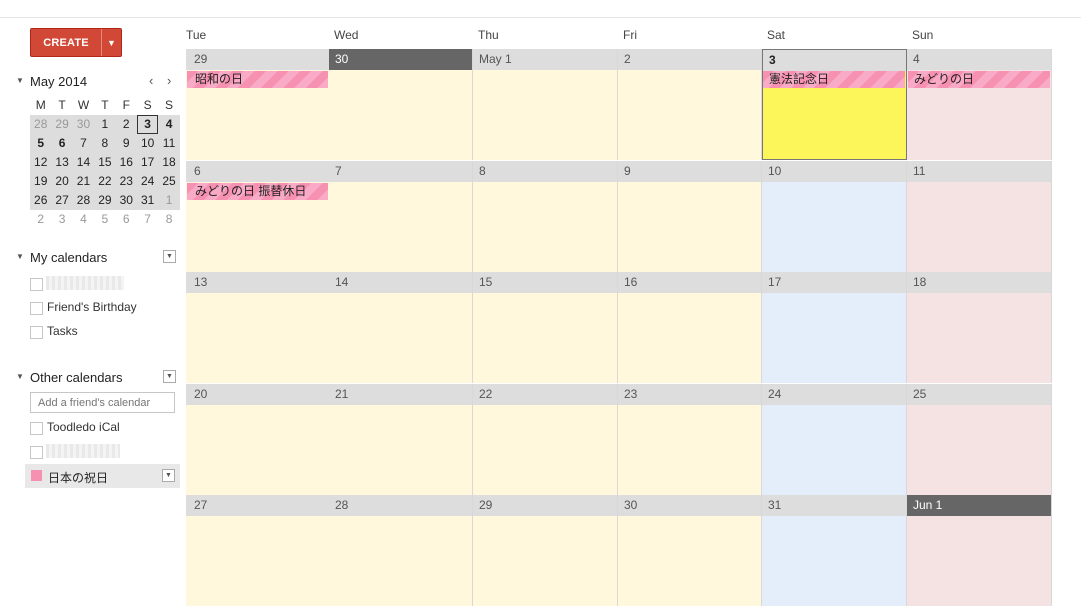 The image size is (1081, 607). Describe the element at coordinates (689, 282) in the screenshot. I see `day-number: 16` at that location.